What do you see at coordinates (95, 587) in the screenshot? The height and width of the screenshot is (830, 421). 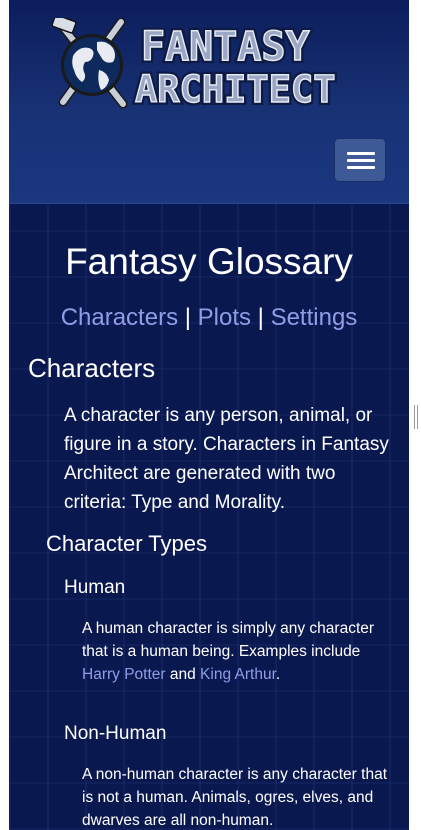 I see `subheading-human: Human` at bounding box center [95, 587].